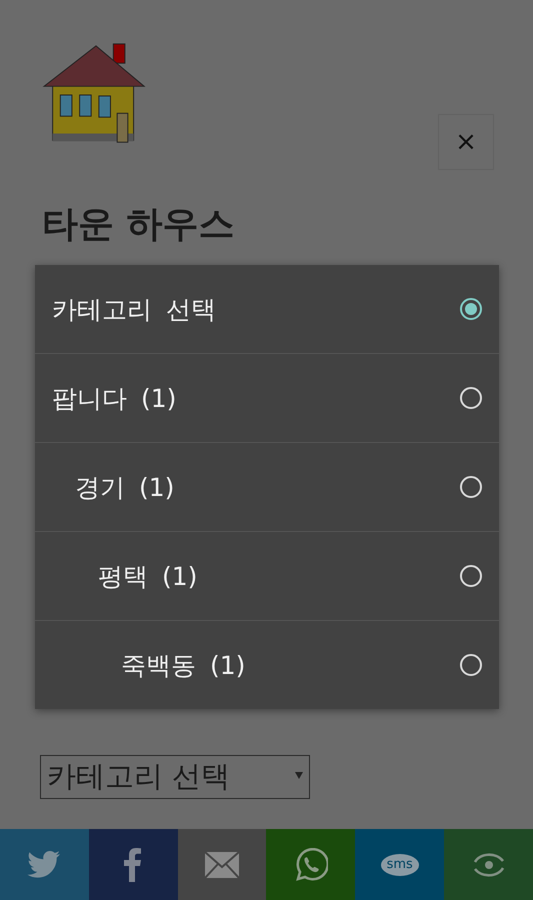  I want to click on close-button: ×, so click(466, 142).